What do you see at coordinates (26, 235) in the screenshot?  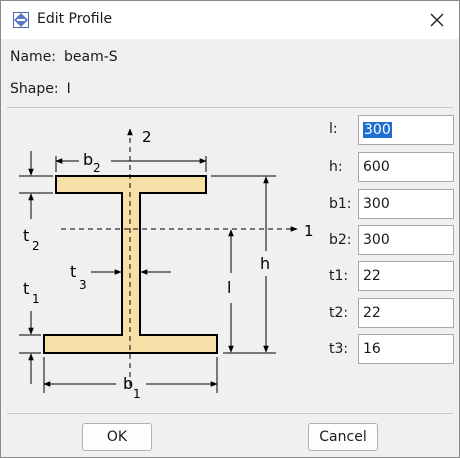 I see `t2-label: t` at bounding box center [26, 235].